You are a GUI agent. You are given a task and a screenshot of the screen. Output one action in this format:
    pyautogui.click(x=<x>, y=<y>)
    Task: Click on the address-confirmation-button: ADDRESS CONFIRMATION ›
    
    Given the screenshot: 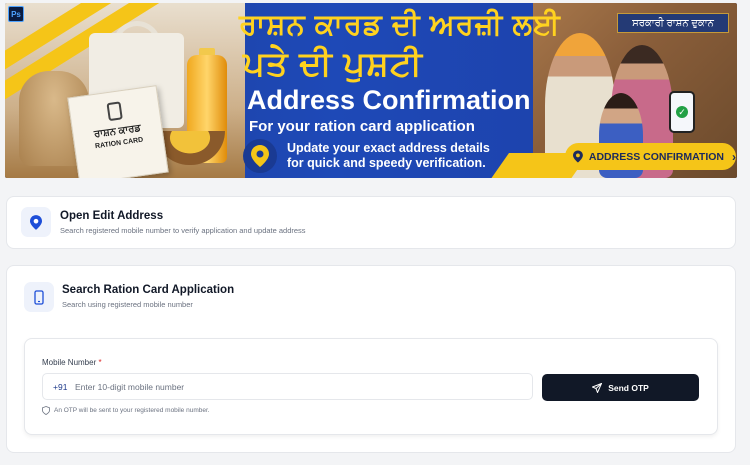 What is the action you would take?
    pyautogui.click(x=650, y=156)
    